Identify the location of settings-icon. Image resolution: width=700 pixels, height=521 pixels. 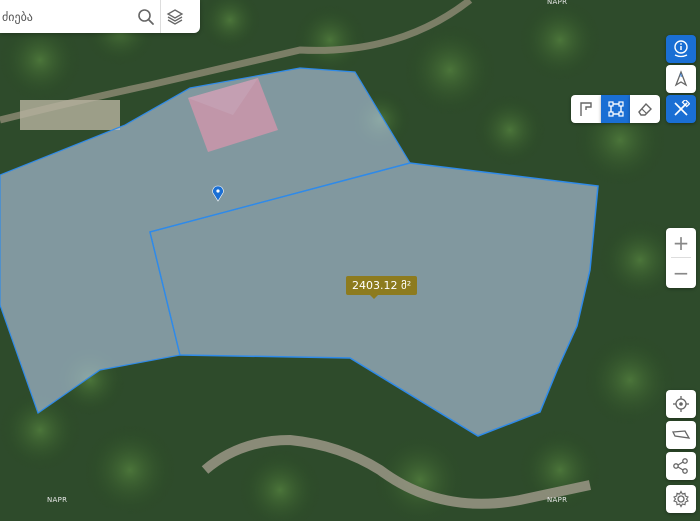
(681, 499).